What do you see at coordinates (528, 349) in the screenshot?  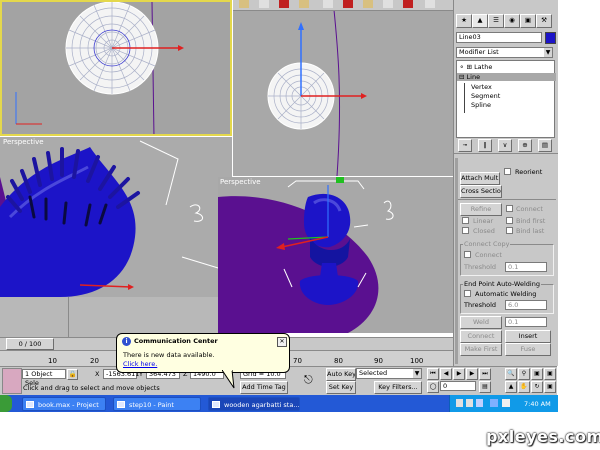 I see `fuse-button: Fuse` at bounding box center [528, 349].